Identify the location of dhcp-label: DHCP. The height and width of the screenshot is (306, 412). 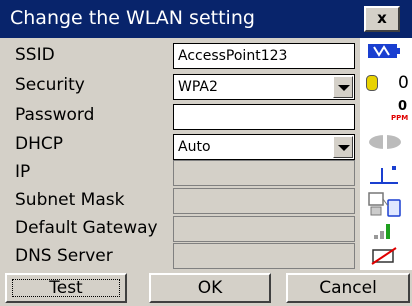
(39, 144).